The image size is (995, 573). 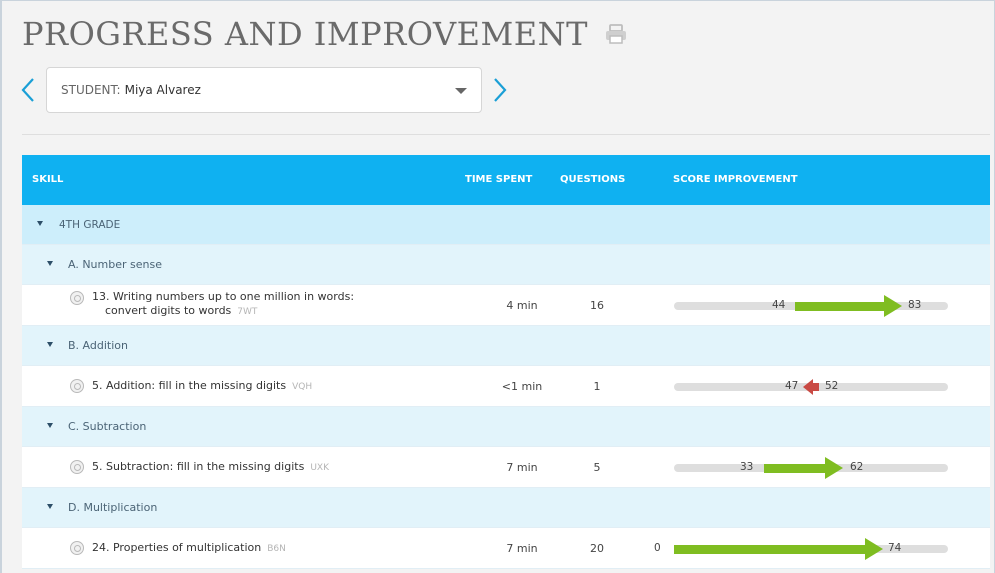 I want to click on start-score: 44, so click(x=779, y=305).